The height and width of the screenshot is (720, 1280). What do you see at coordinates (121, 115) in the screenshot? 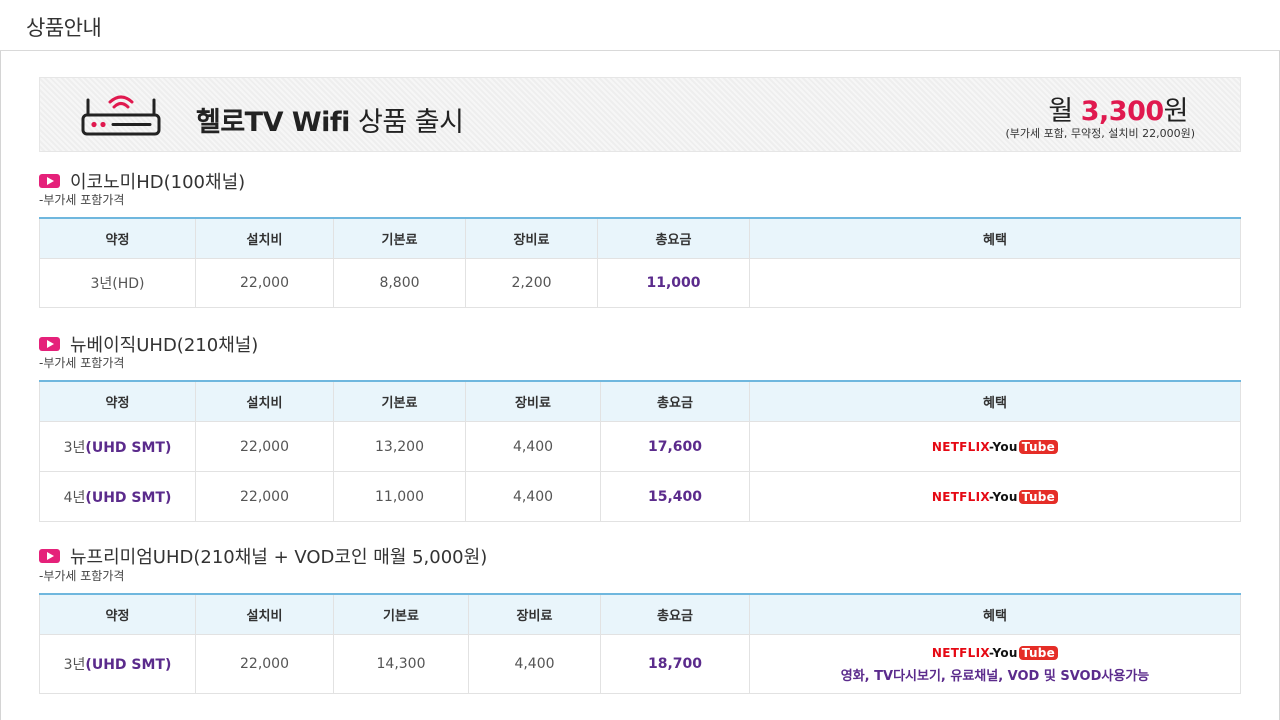
I see `wifi-router-icon` at bounding box center [121, 115].